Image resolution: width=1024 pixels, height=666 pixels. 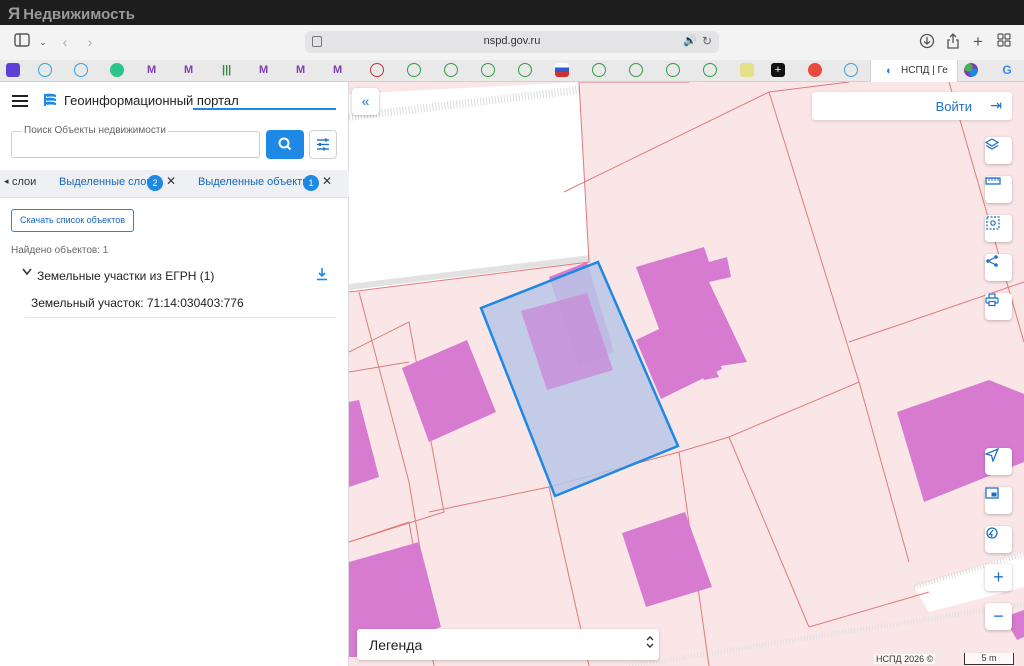 What do you see at coordinates (60, 250) in the screenshot?
I see `found-count: Найдено объектов: 1` at bounding box center [60, 250].